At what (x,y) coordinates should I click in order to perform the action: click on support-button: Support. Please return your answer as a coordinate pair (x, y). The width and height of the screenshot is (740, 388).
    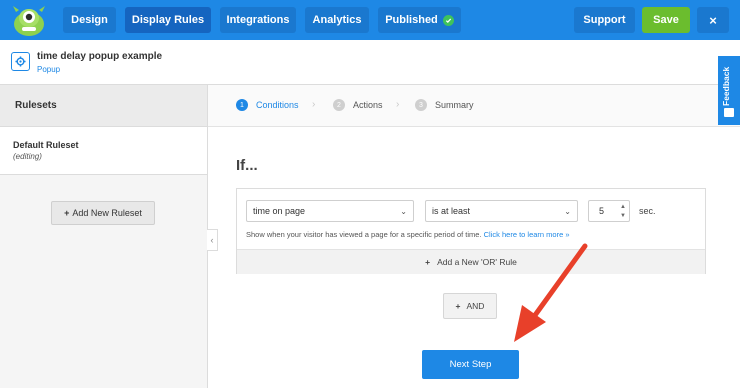
    Looking at the image, I should click on (604, 20).